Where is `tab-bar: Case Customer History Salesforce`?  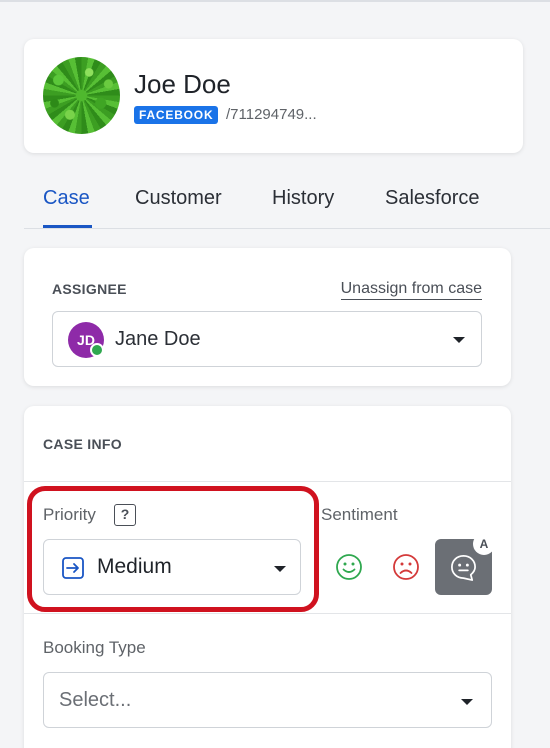
tab-bar: Case Customer History Salesforce is located at coordinates (287, 204).